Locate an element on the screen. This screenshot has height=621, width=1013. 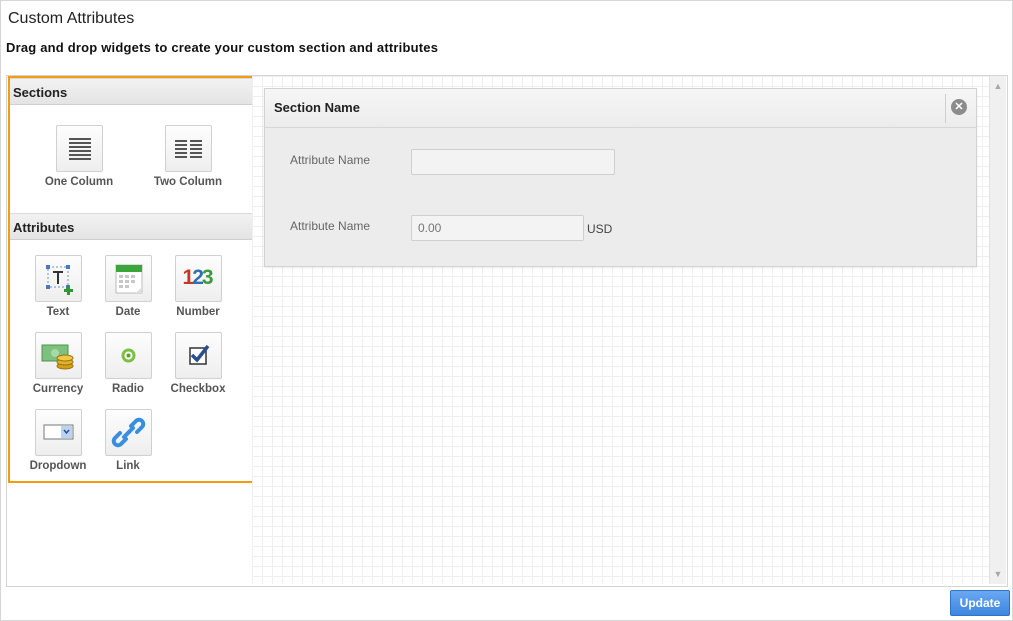
attributes-header: Attributes is located at coordinates (131, 226).